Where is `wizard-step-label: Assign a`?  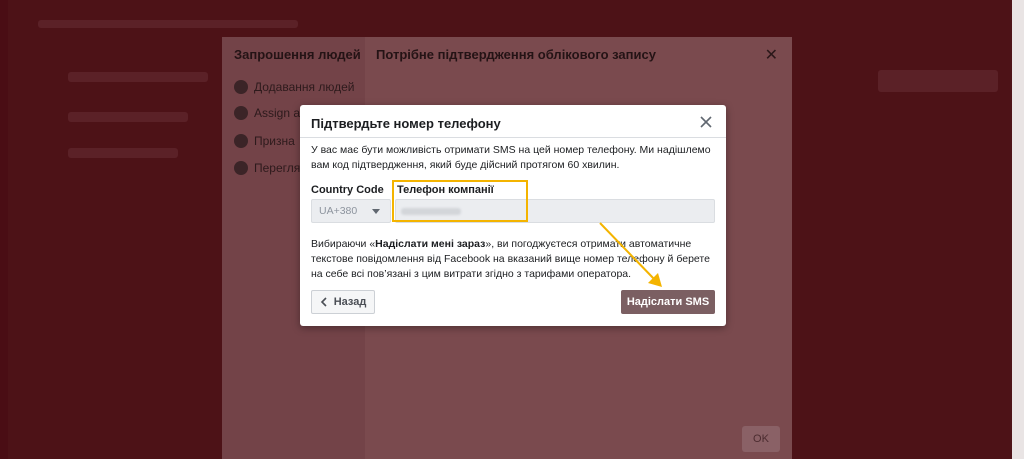 wizard-step-label: Assign a is located at coordinates (277, 113).